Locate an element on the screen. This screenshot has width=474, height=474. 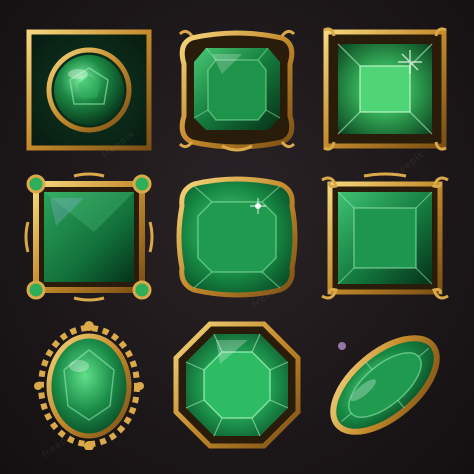
gem-frame-square-scroll is located at coordinates (385, 237).